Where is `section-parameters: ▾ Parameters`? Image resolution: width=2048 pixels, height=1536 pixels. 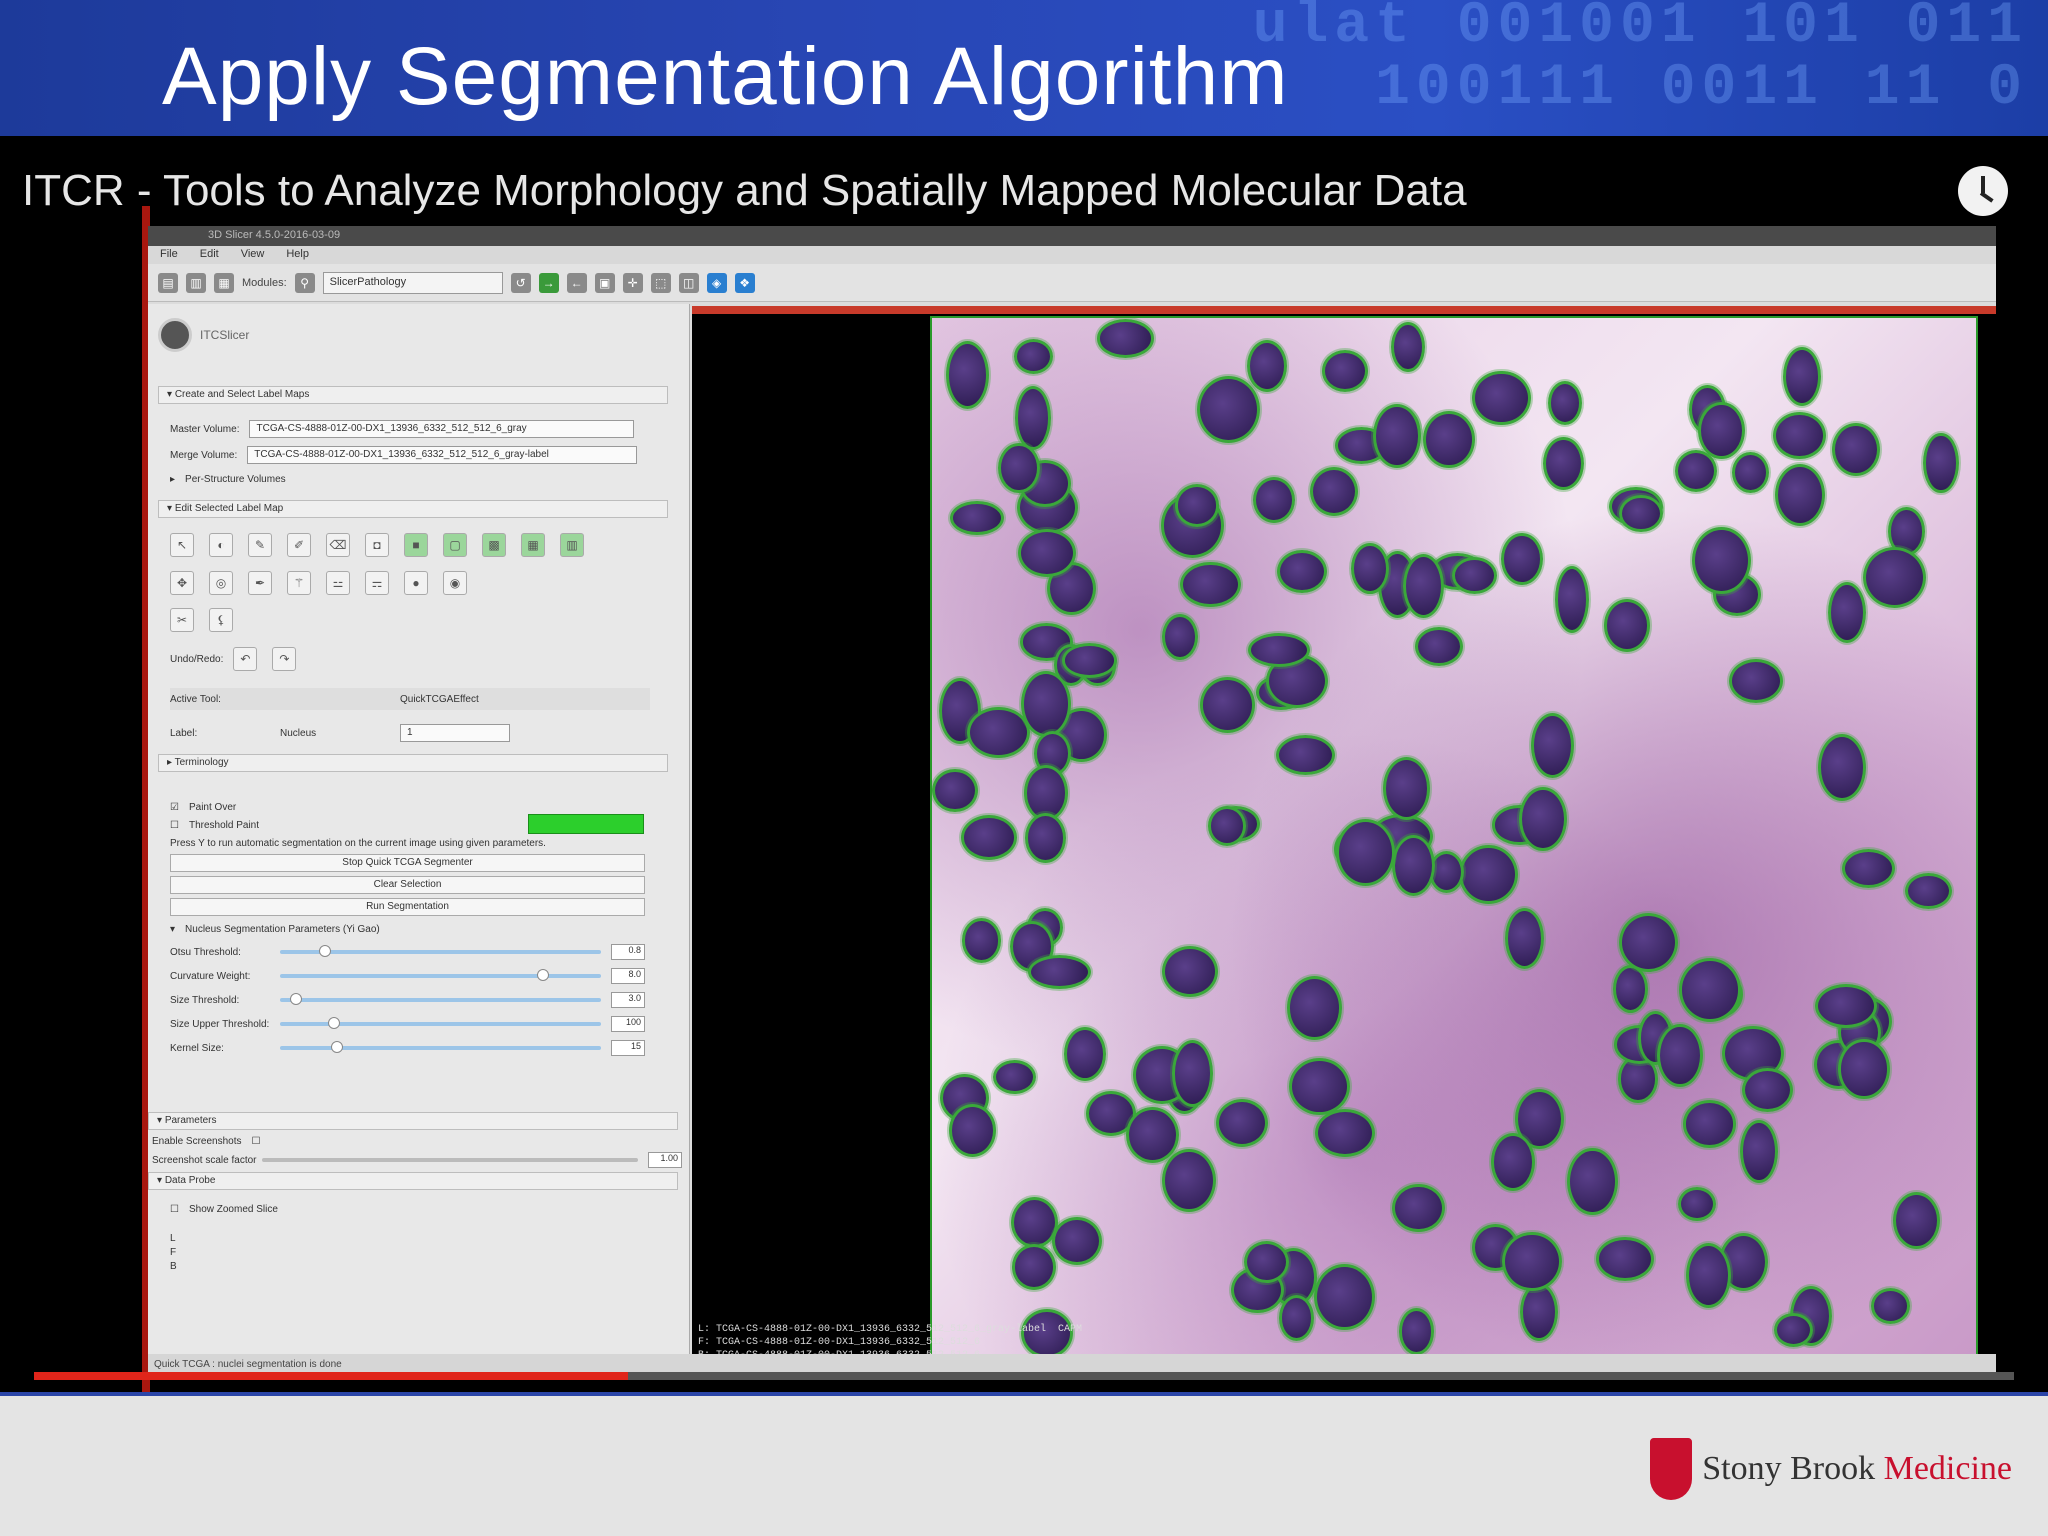 section-parameters: ▾ Parameters is located at coordinates (413, 1121).